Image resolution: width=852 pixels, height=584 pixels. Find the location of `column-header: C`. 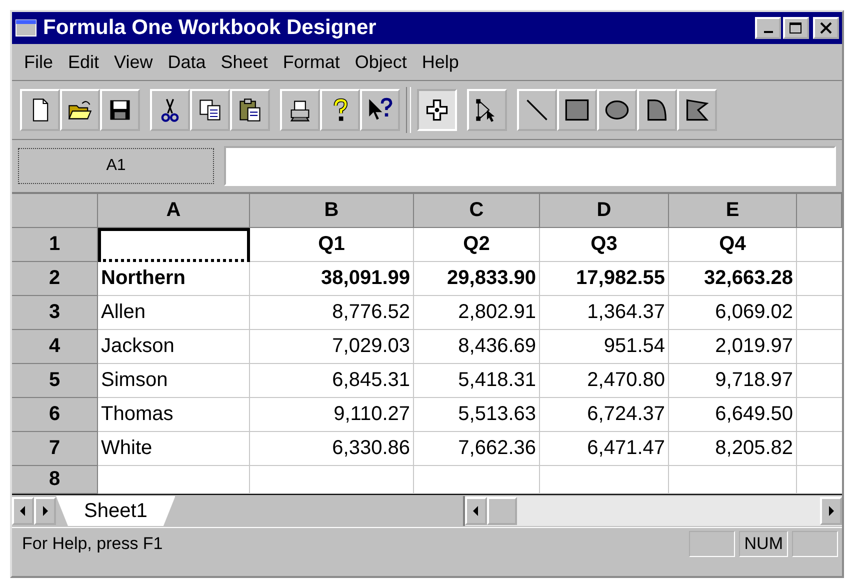

column-header: C is located at coordinates (477, 211).